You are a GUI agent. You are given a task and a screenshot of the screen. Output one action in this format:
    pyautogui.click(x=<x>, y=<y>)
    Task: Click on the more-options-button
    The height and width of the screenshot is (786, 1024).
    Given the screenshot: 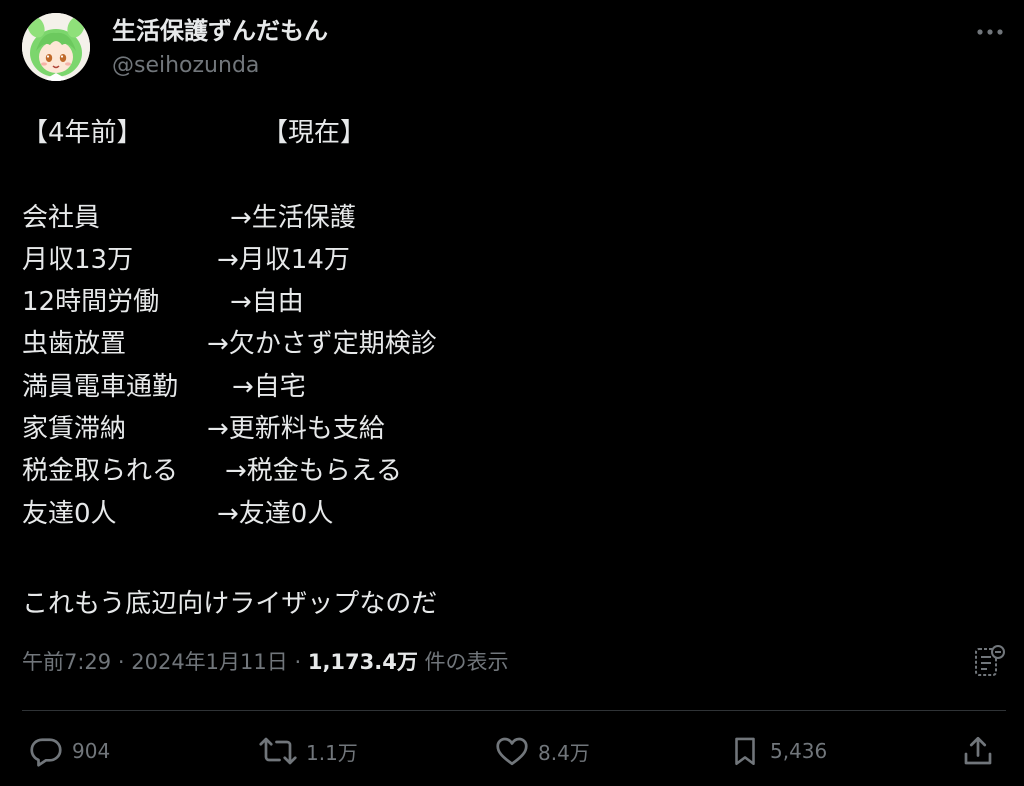 What is the action you would take?
    pyautogui.click(x=990, y=32)
    